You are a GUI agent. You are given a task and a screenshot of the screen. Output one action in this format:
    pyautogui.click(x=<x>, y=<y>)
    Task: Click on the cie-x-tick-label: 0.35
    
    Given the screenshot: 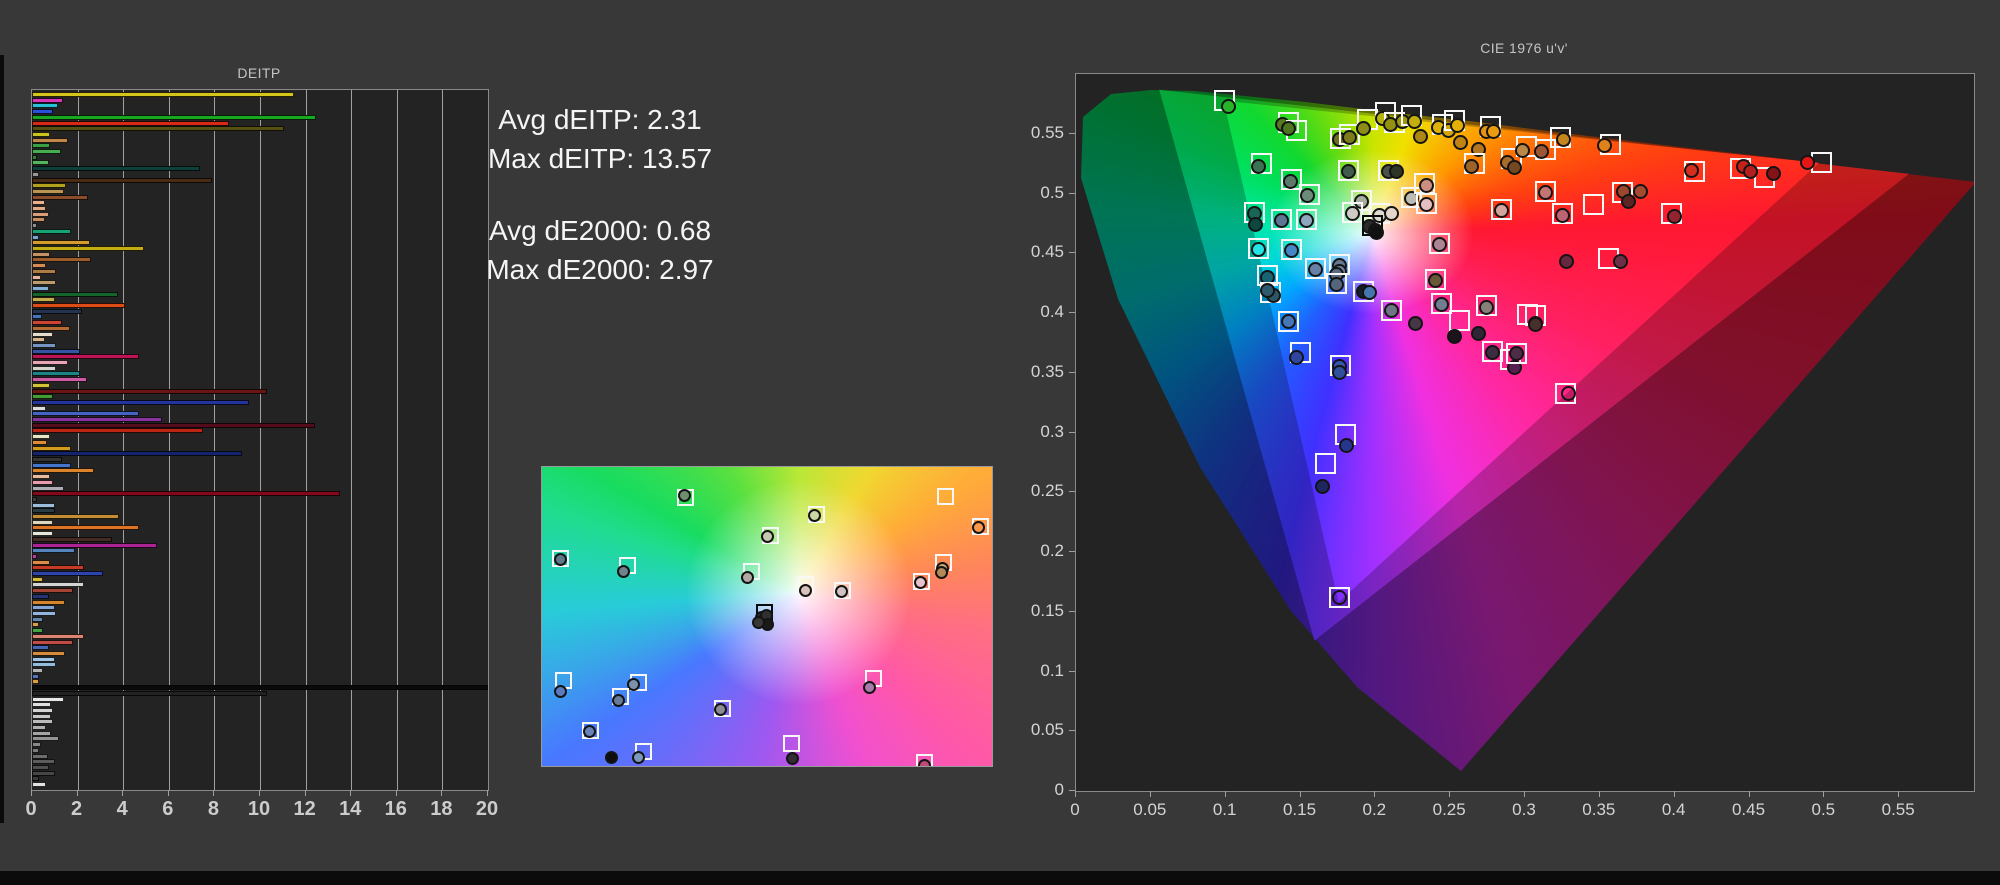 What is the action you would take?
    pyautogui.click(x=1599, y=809)
    